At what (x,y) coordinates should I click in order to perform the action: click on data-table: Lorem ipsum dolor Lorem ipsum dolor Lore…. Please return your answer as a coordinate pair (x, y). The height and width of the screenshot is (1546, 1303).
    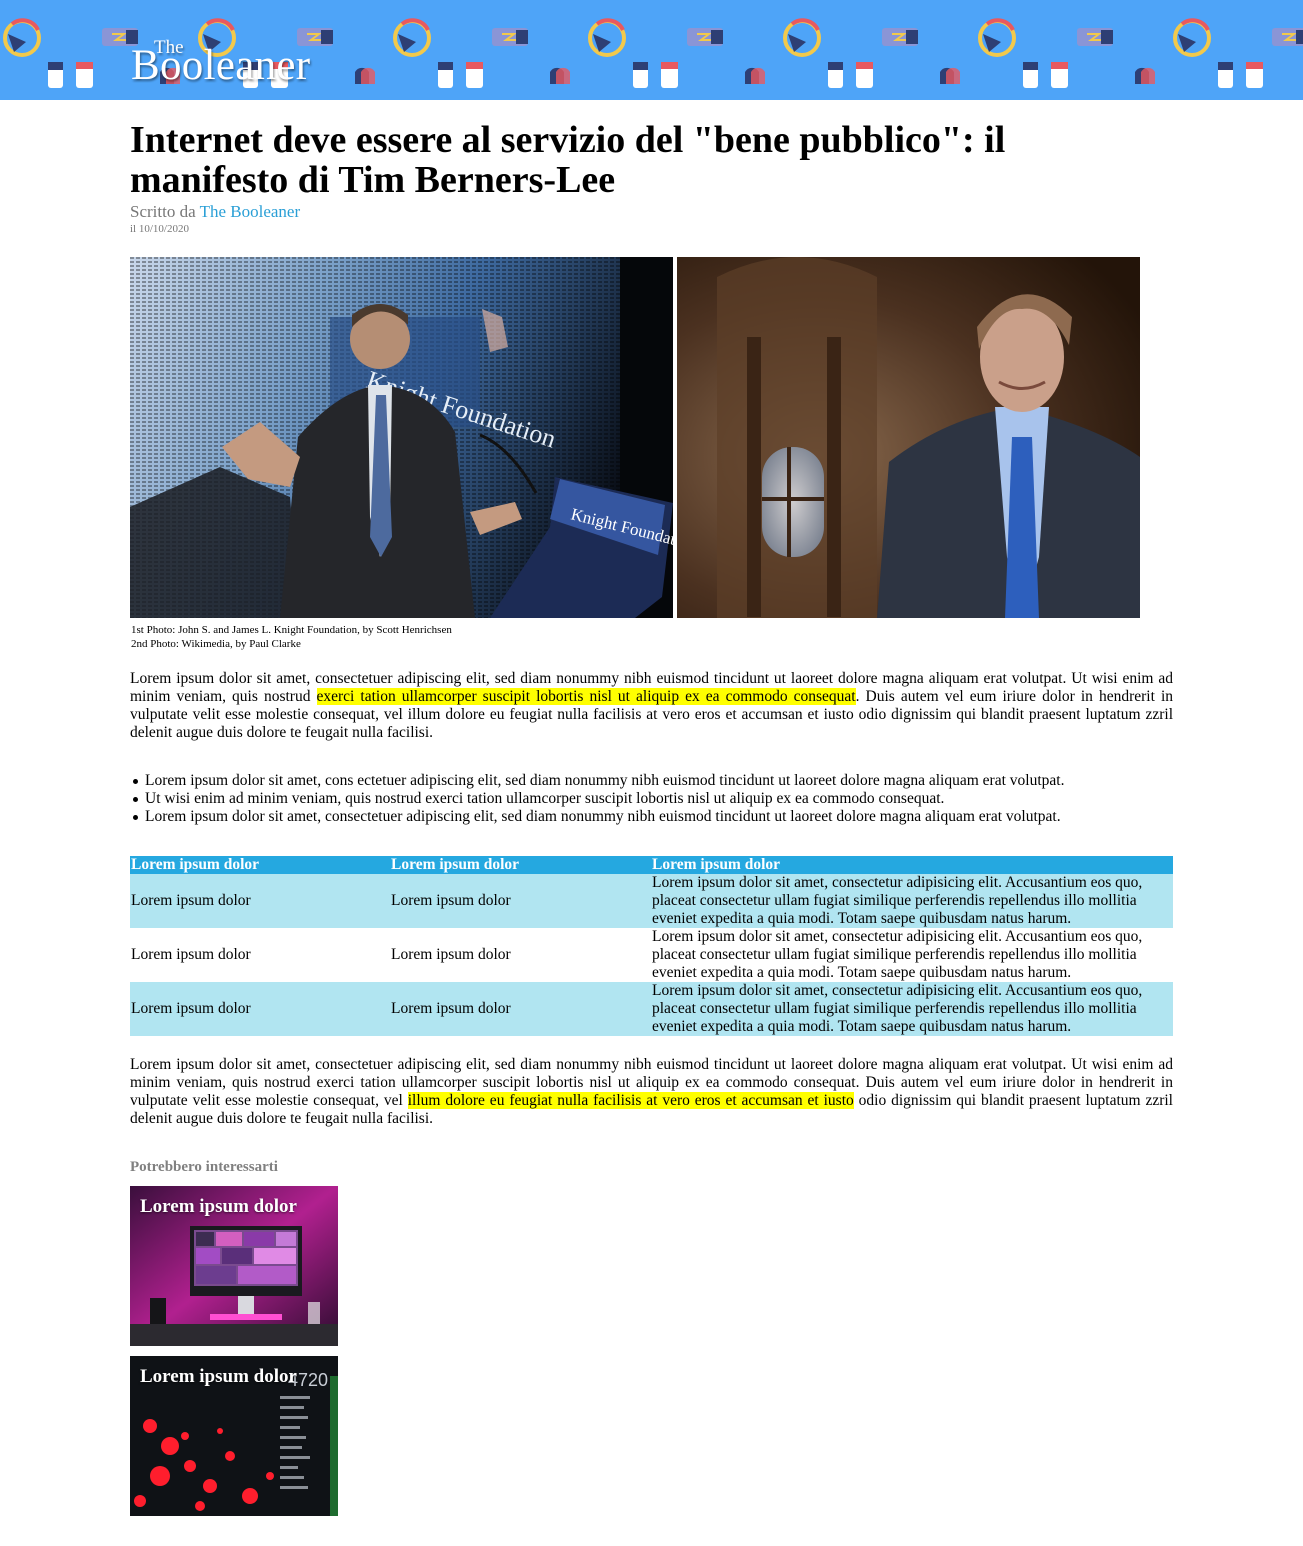
    Looking at the image, I should click on (651, 946).